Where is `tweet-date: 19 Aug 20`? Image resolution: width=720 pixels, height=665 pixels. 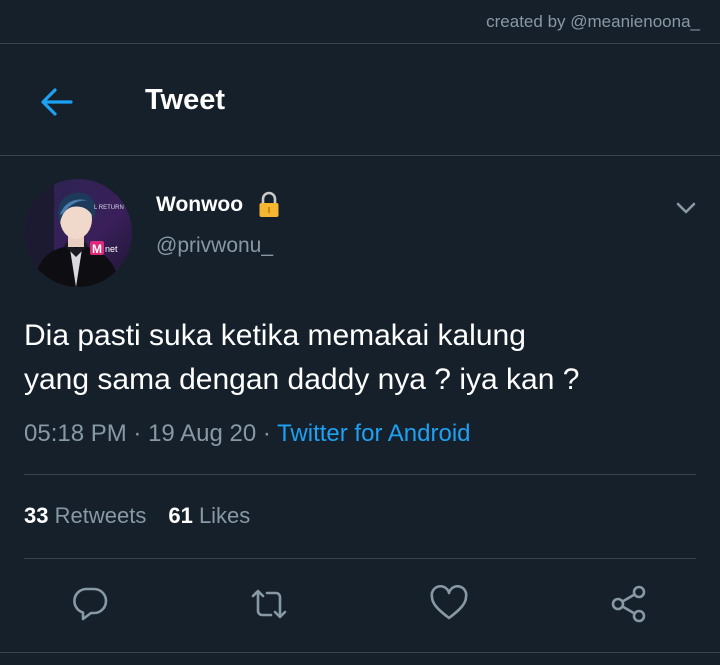 tweet-date: 19 Aug 20 is located at coordinates (202, 433).